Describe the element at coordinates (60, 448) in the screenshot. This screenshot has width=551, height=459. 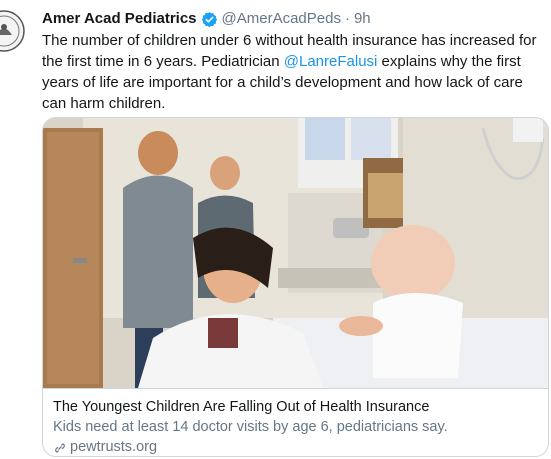
I see `link-icon` at that location.